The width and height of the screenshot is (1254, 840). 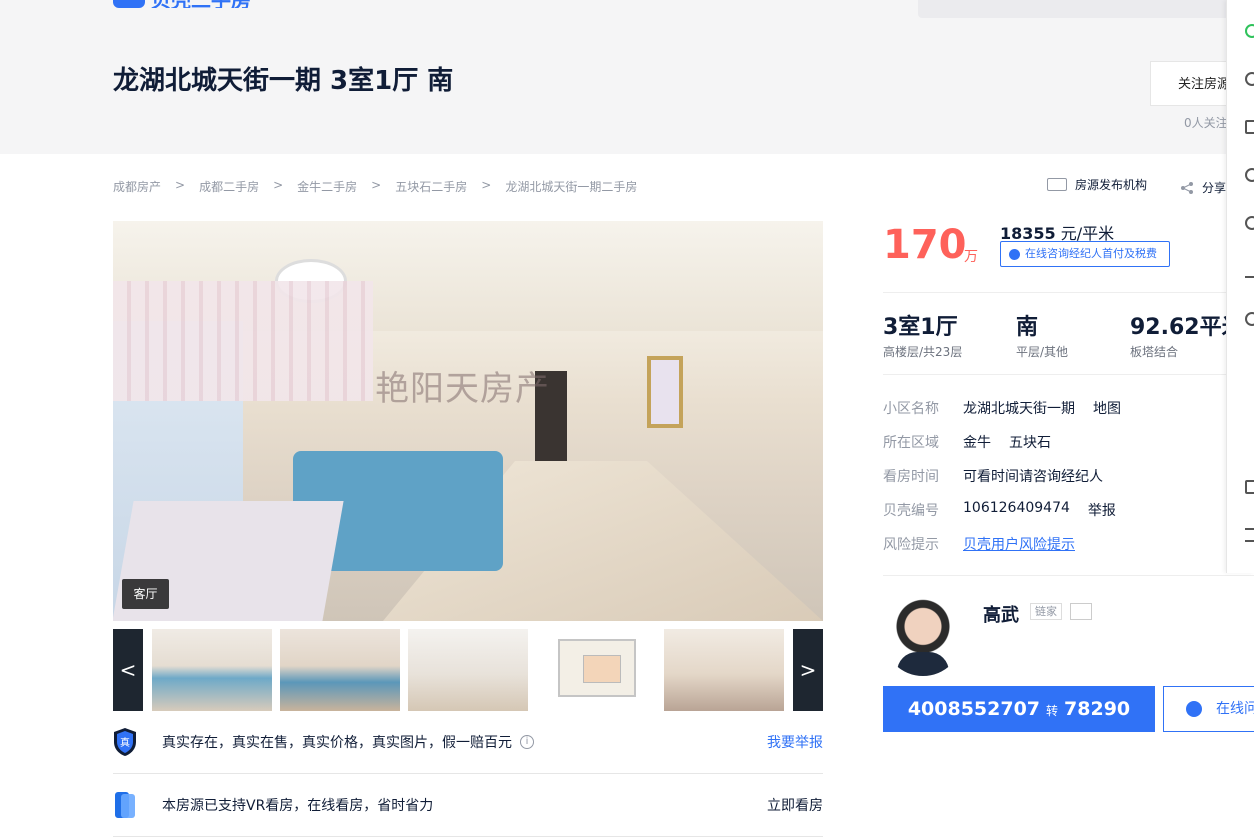 I want to click on logo-text: 贝壳二手房, so click(x=201, y=4).